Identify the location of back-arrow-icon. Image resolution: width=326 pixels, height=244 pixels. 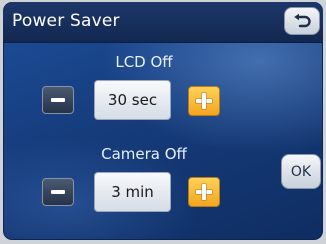
(302, 20).